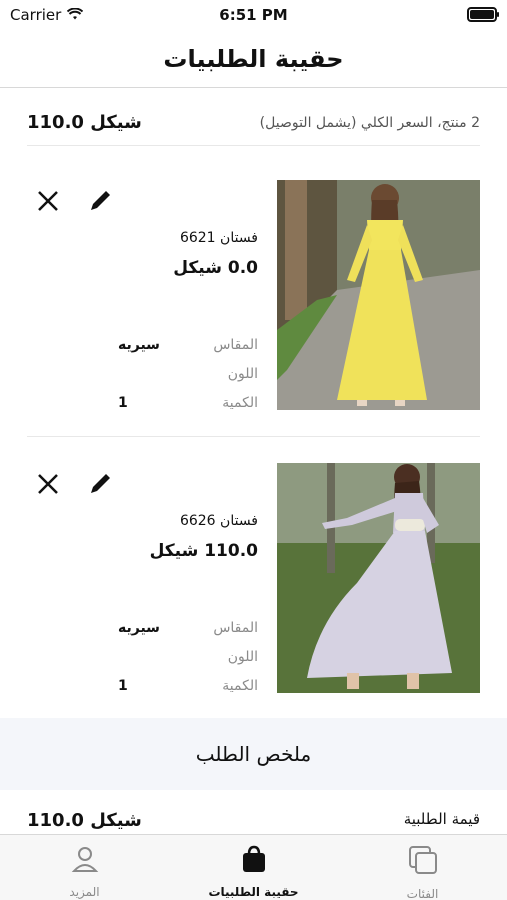 This screenshot has width=507, height=900. I want to click on item-name: فستان 6626, so click(218, 521).